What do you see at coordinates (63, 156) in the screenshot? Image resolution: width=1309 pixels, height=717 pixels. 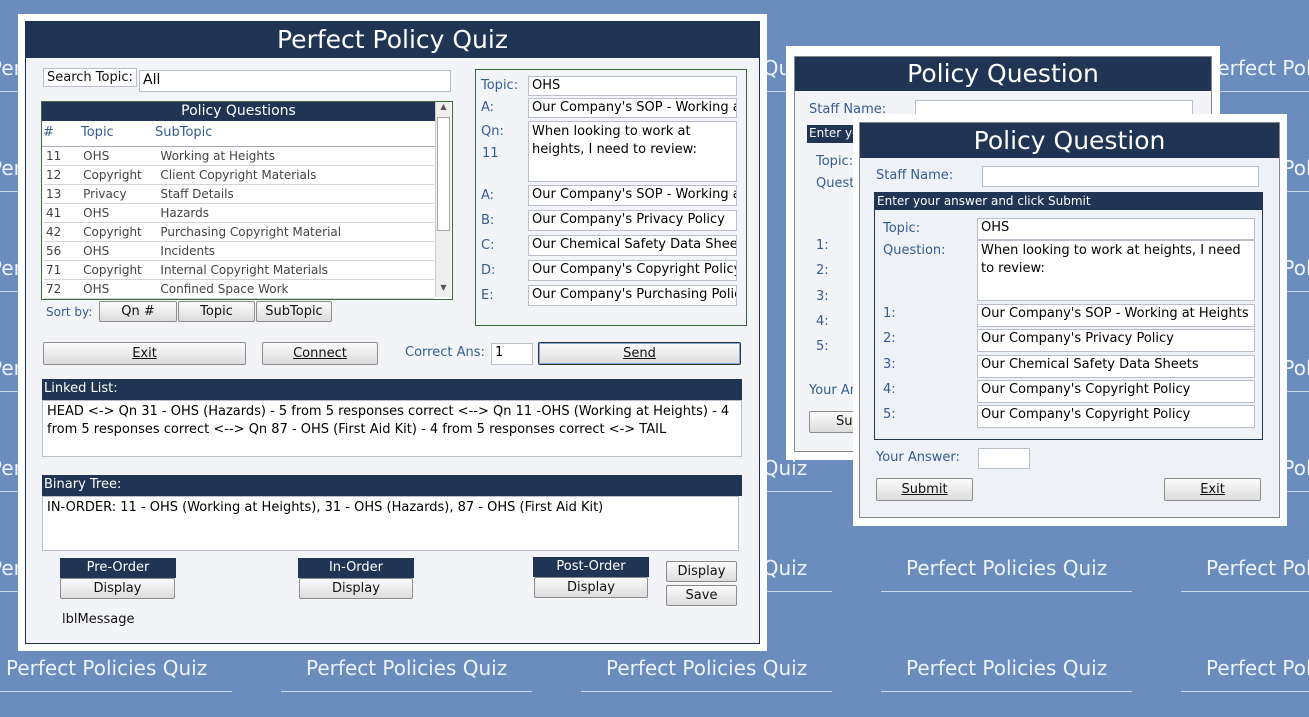 I see `row-number: 11` at bounding box center [63, 156].